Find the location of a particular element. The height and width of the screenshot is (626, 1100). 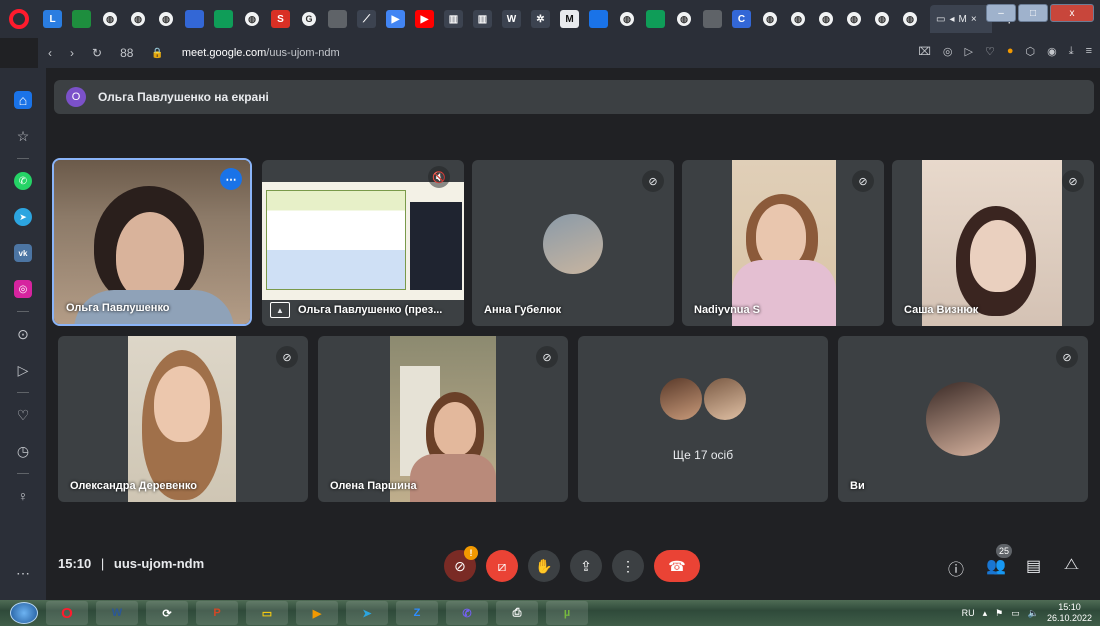

present-button: ⇪ is located at coordinates (586, 566).